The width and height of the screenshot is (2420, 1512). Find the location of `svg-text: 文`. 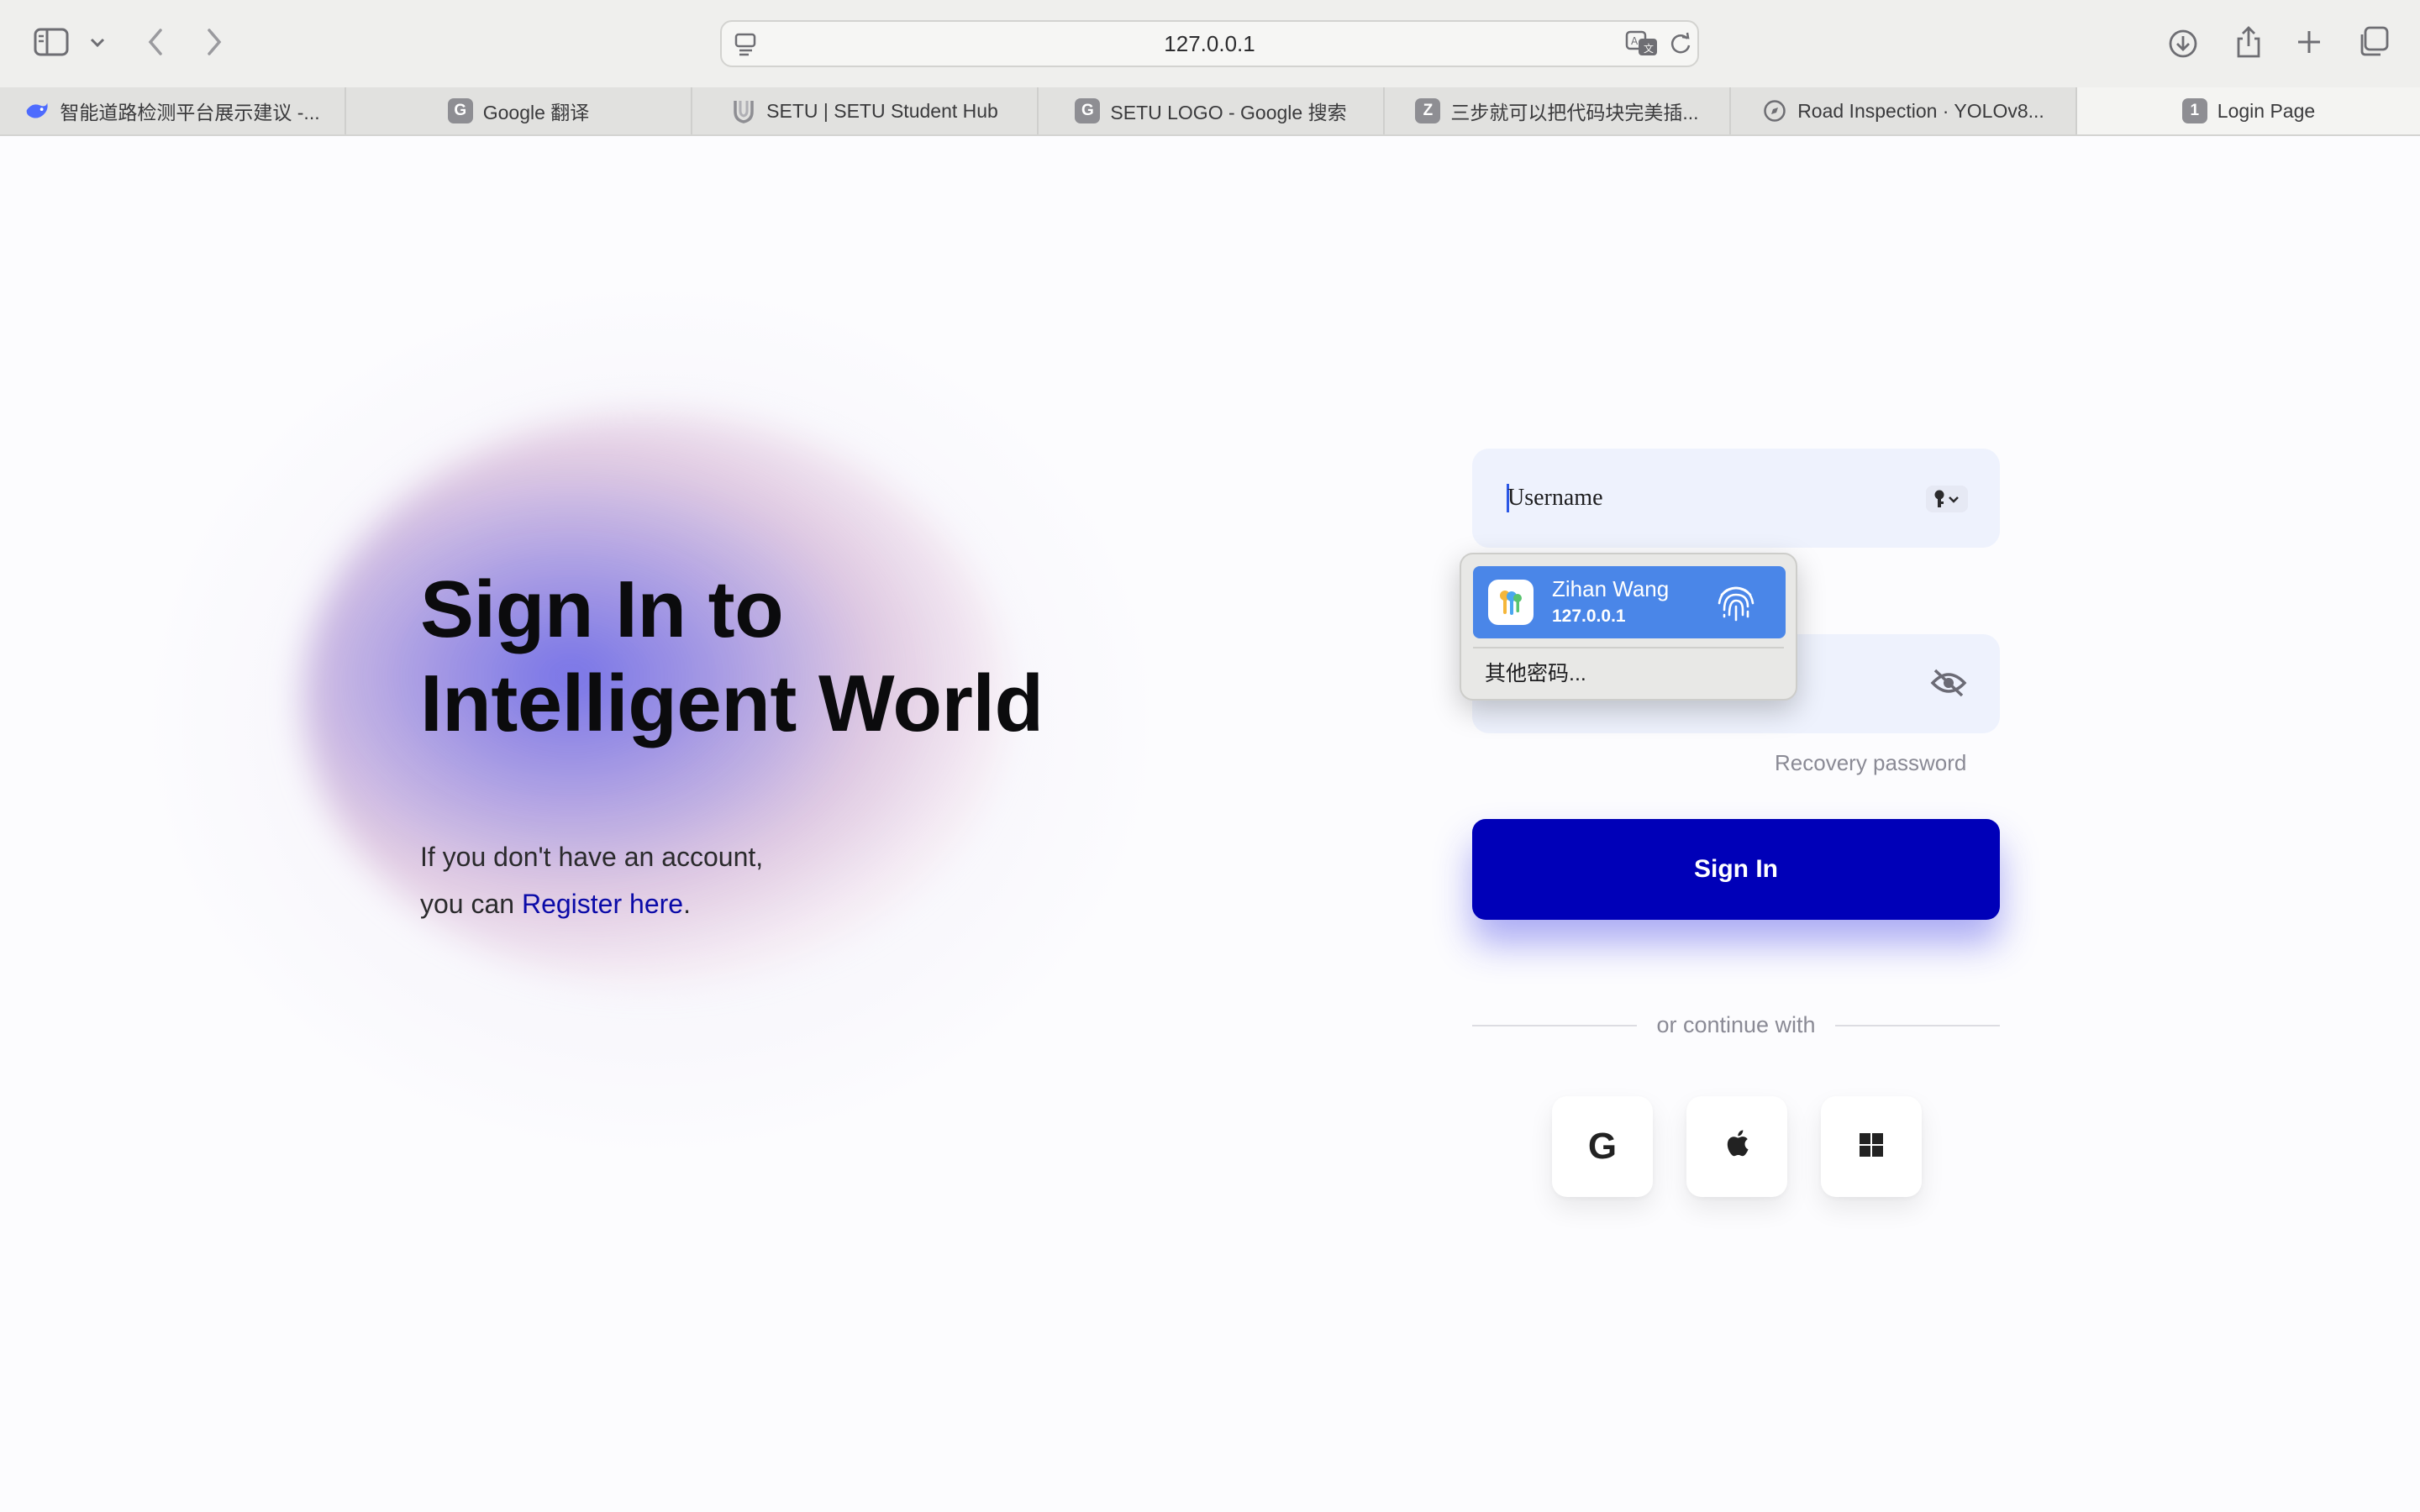

svg-text: 文 is located at coordinates (1649, 48).